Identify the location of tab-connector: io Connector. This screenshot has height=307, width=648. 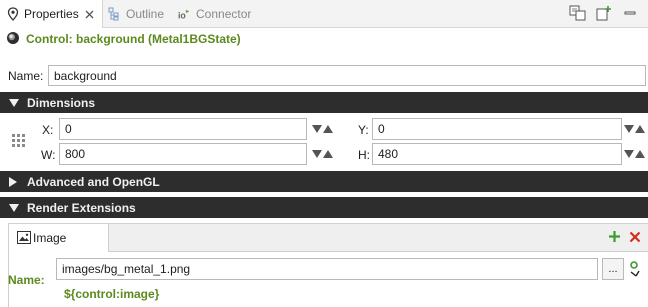
(214, 14).